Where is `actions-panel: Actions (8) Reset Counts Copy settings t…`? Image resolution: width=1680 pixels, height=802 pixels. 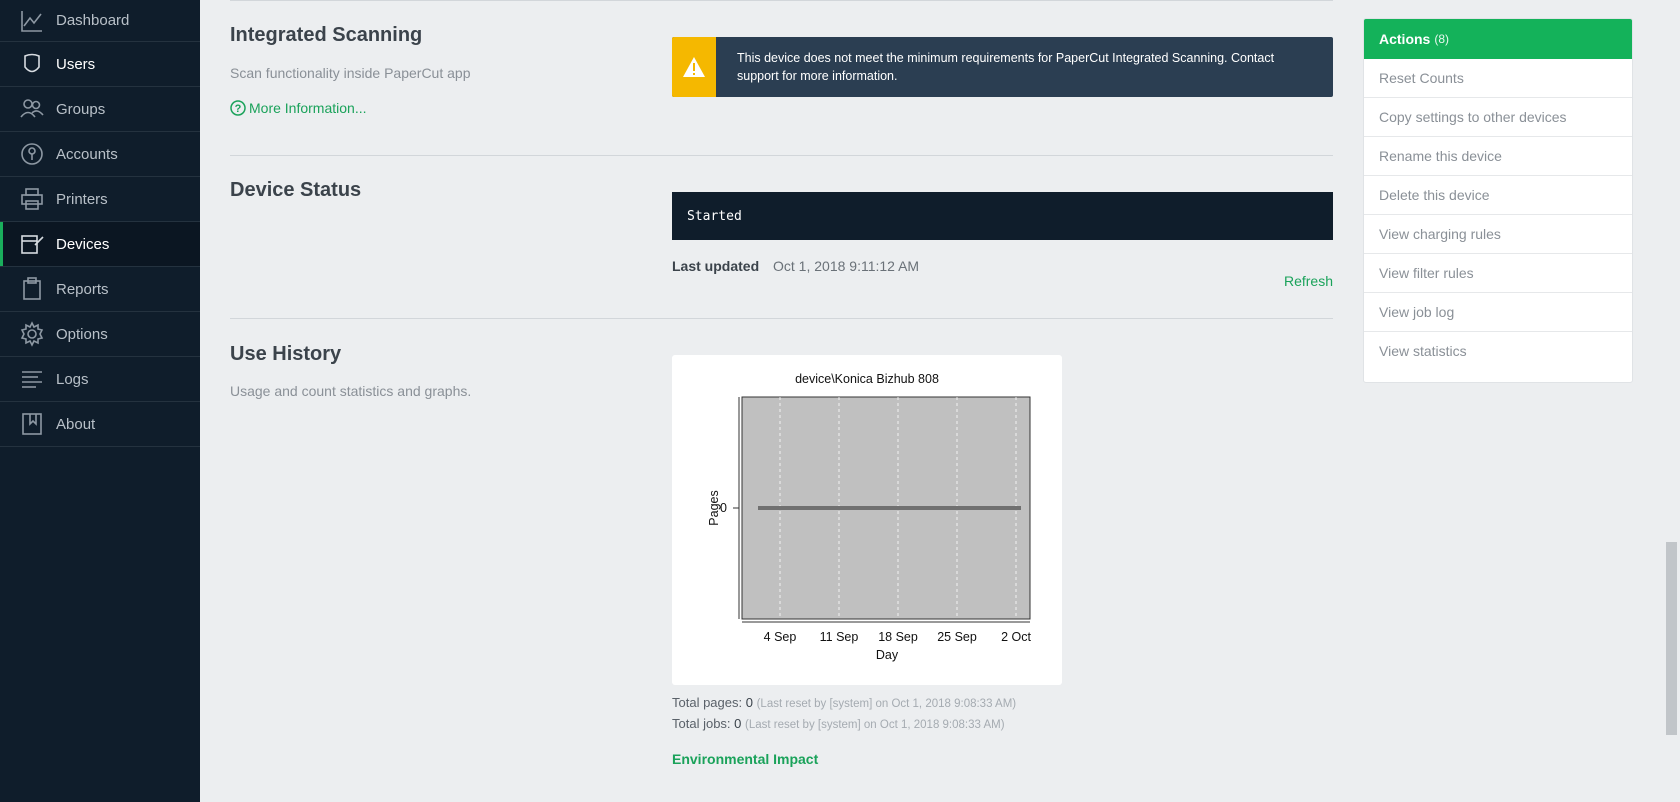 actions-panel: Actions (8) Reset Counts Copy settings t… is located at coordinates (1498, 200).